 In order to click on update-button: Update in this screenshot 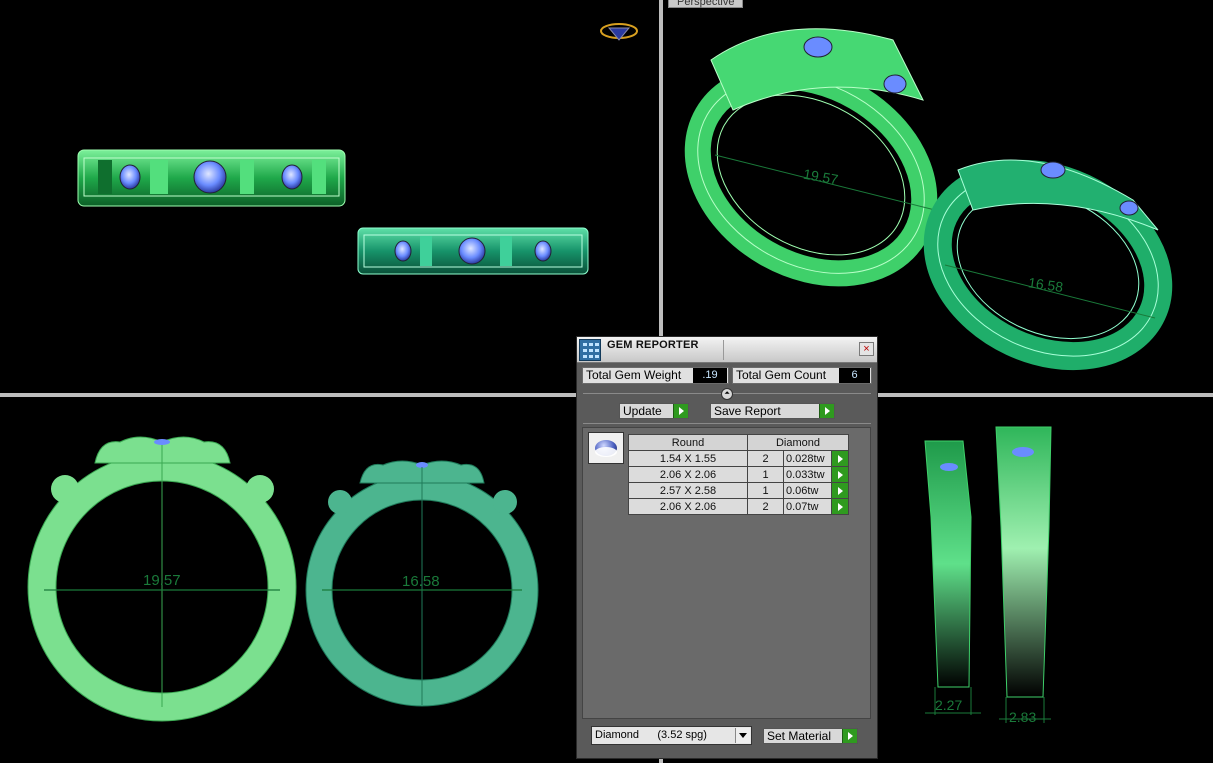, I will do `click(654, 411)`.